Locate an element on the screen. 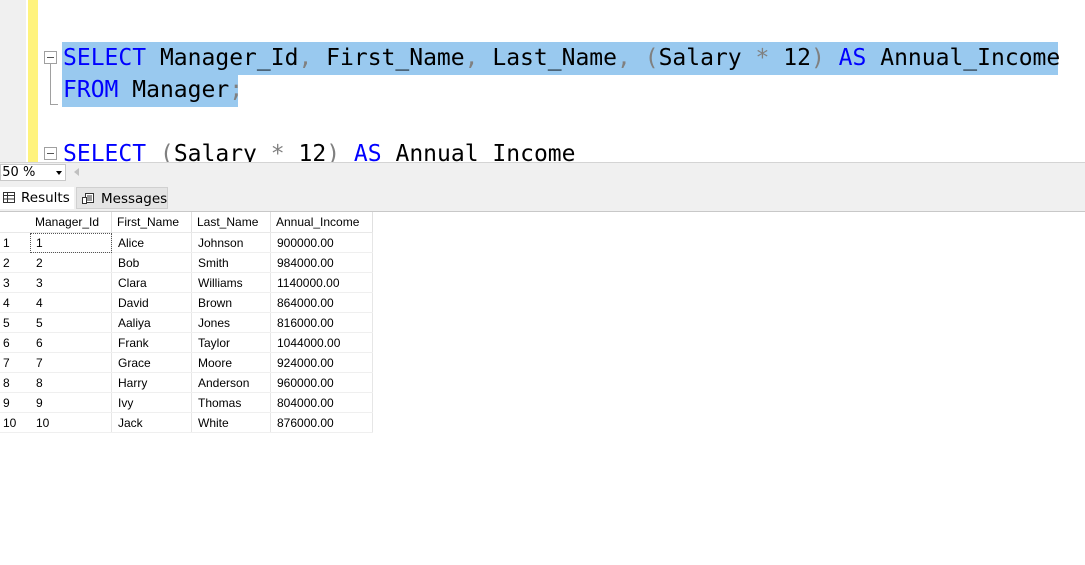  keyword-as: AS is located at coordinates (852, 58).